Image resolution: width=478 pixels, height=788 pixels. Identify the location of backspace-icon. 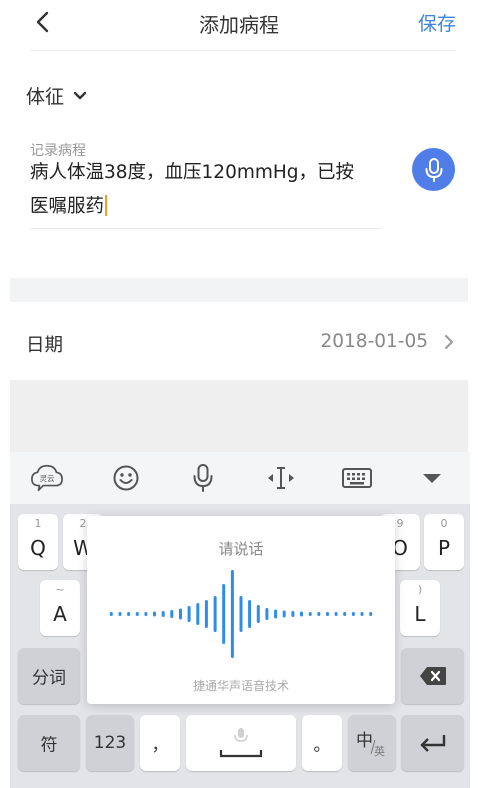
(433, 676).